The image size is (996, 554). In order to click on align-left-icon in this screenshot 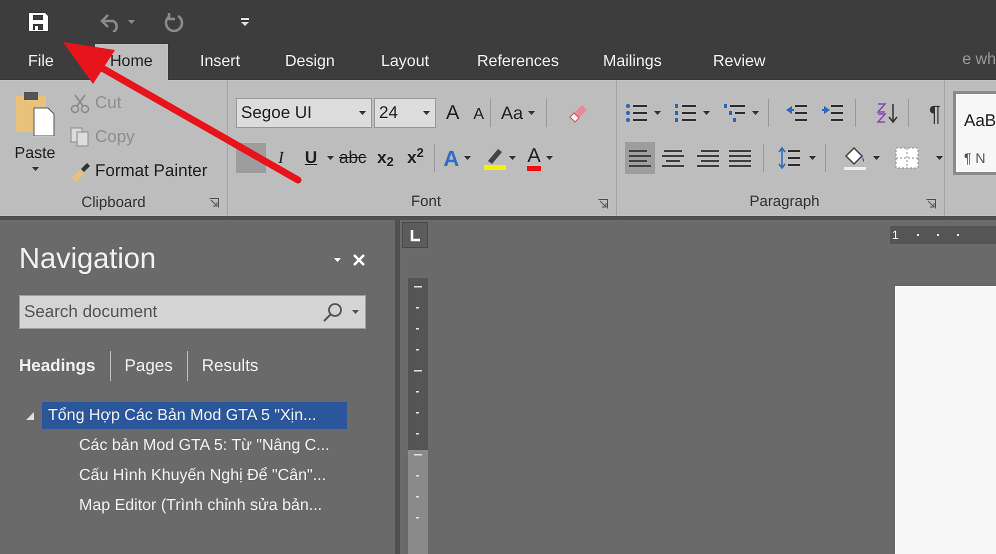, I will do `click(640, 158)`.